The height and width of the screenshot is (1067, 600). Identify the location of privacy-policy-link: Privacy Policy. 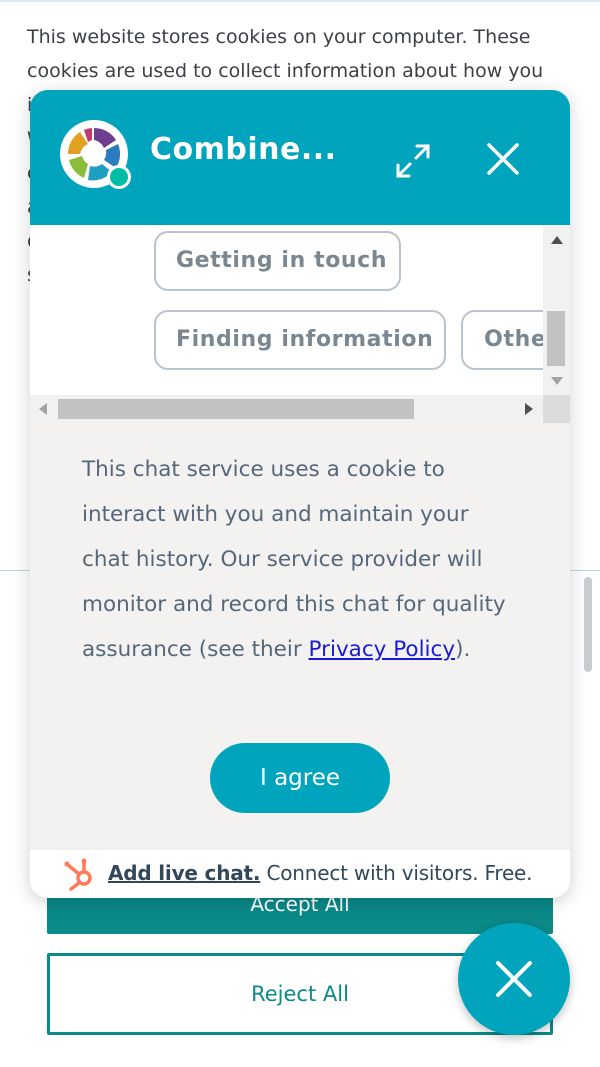
(382, 649).